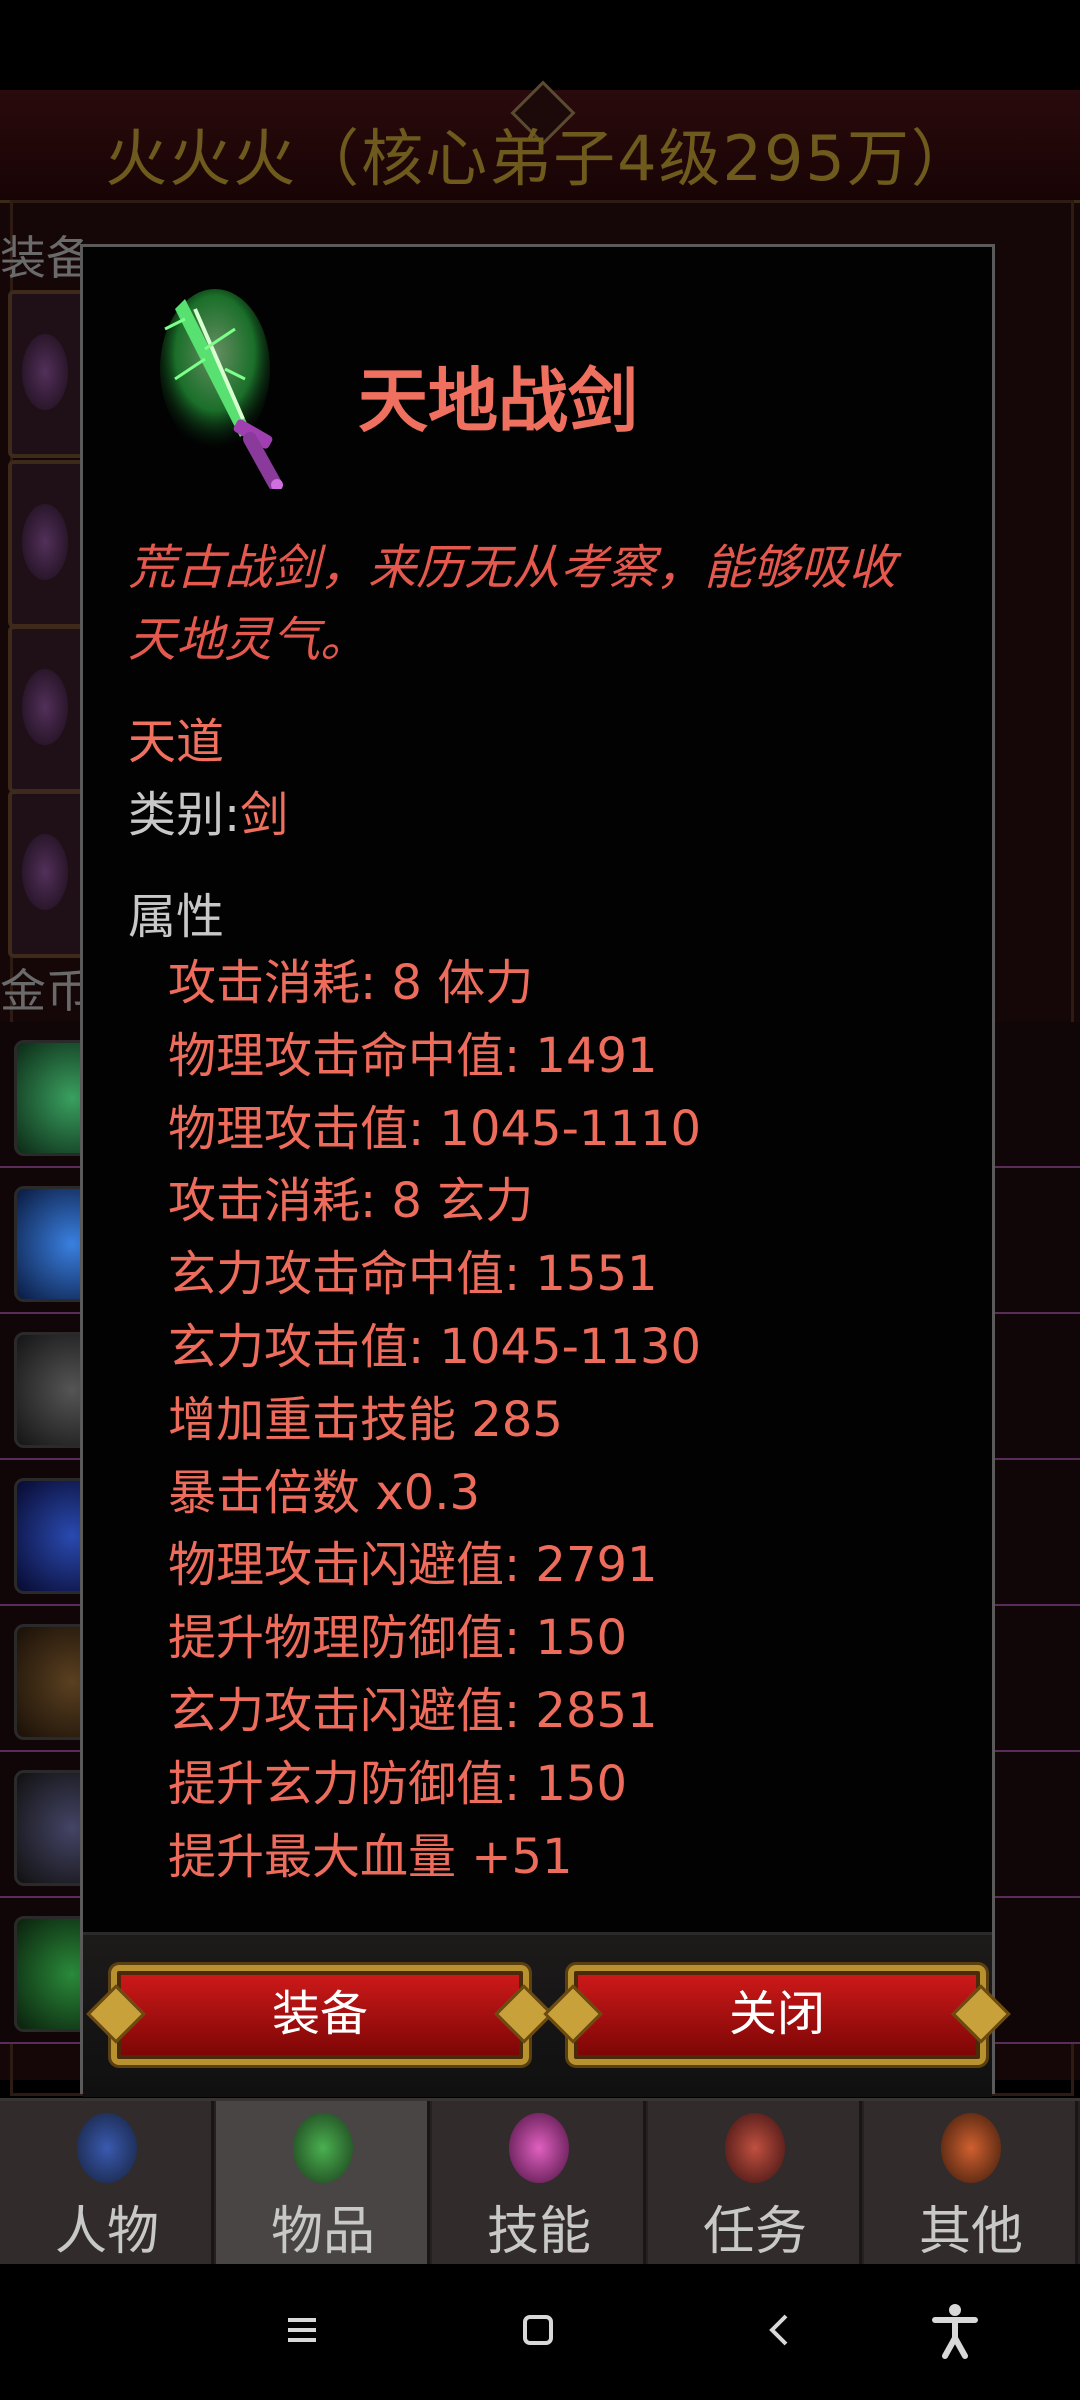  I want to click on attribute-item: 玄力攻击闪避值: 2851, so click(413, 1710).